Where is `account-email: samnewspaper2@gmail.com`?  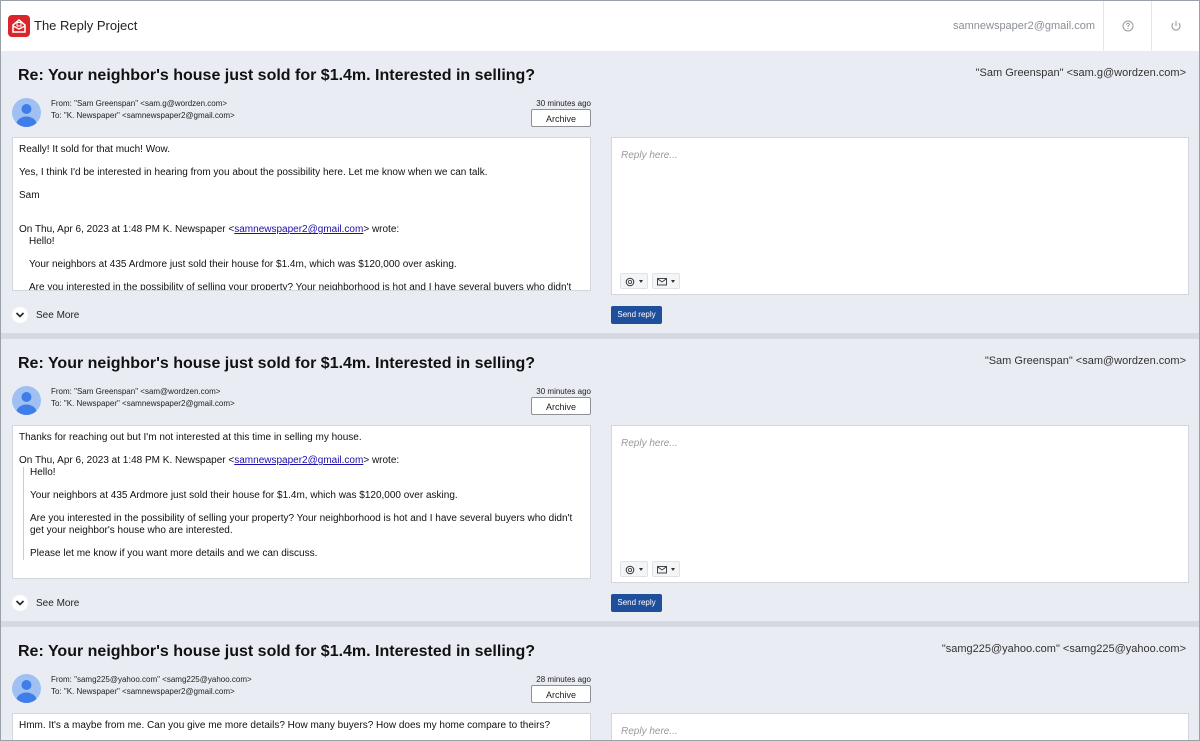 account-email: samnewspaper2@gmail.com is located at coordinates (1023, 26).